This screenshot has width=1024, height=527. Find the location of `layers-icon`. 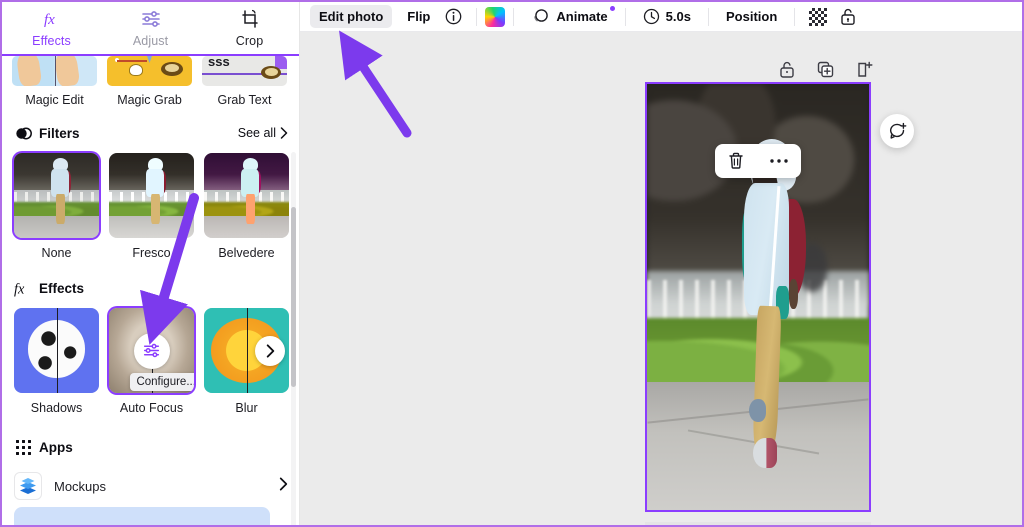

layers-icon is located at coordinates (28, 486).